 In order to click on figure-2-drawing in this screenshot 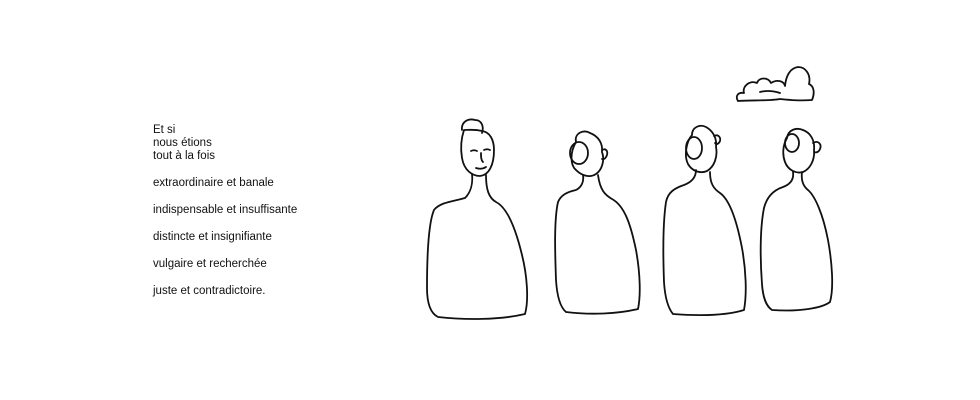, I will do `click(597, 222)`.